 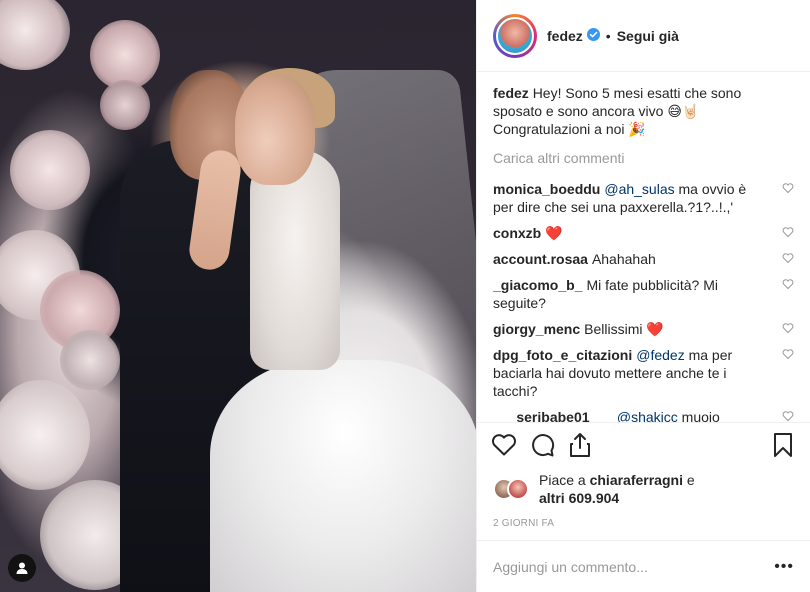 I want to click on comment-username: account.rosaa, so click(x=540, y=259).